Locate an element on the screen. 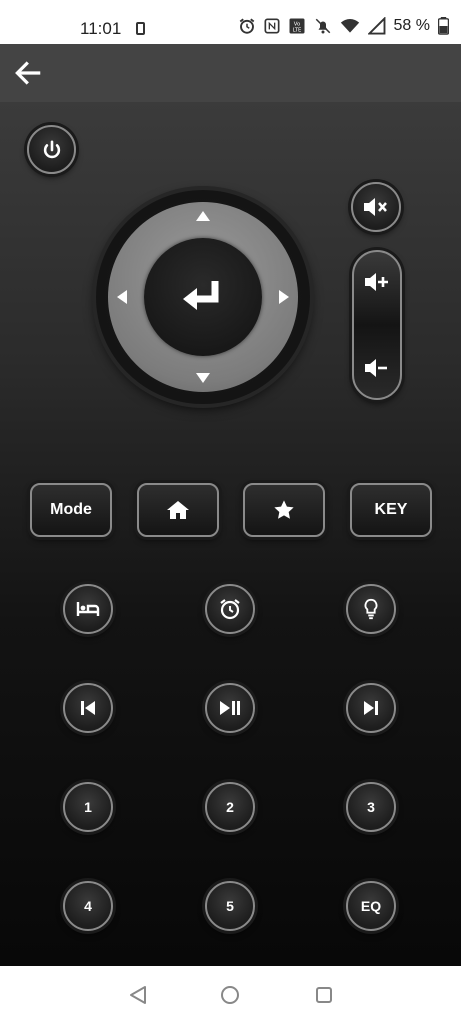 The height and width of the screenshot is (1024, 461). next-button is located at coordinates (371, 708).